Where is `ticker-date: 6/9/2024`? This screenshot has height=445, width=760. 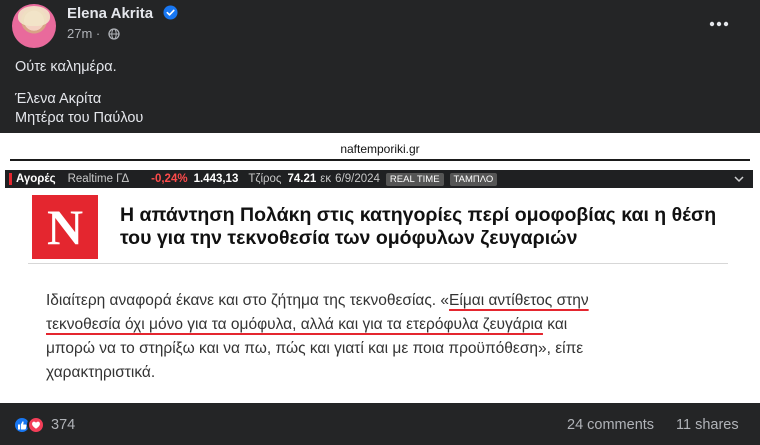 ticker-date: 6/9/2024 is located at coordinates (357, 179).